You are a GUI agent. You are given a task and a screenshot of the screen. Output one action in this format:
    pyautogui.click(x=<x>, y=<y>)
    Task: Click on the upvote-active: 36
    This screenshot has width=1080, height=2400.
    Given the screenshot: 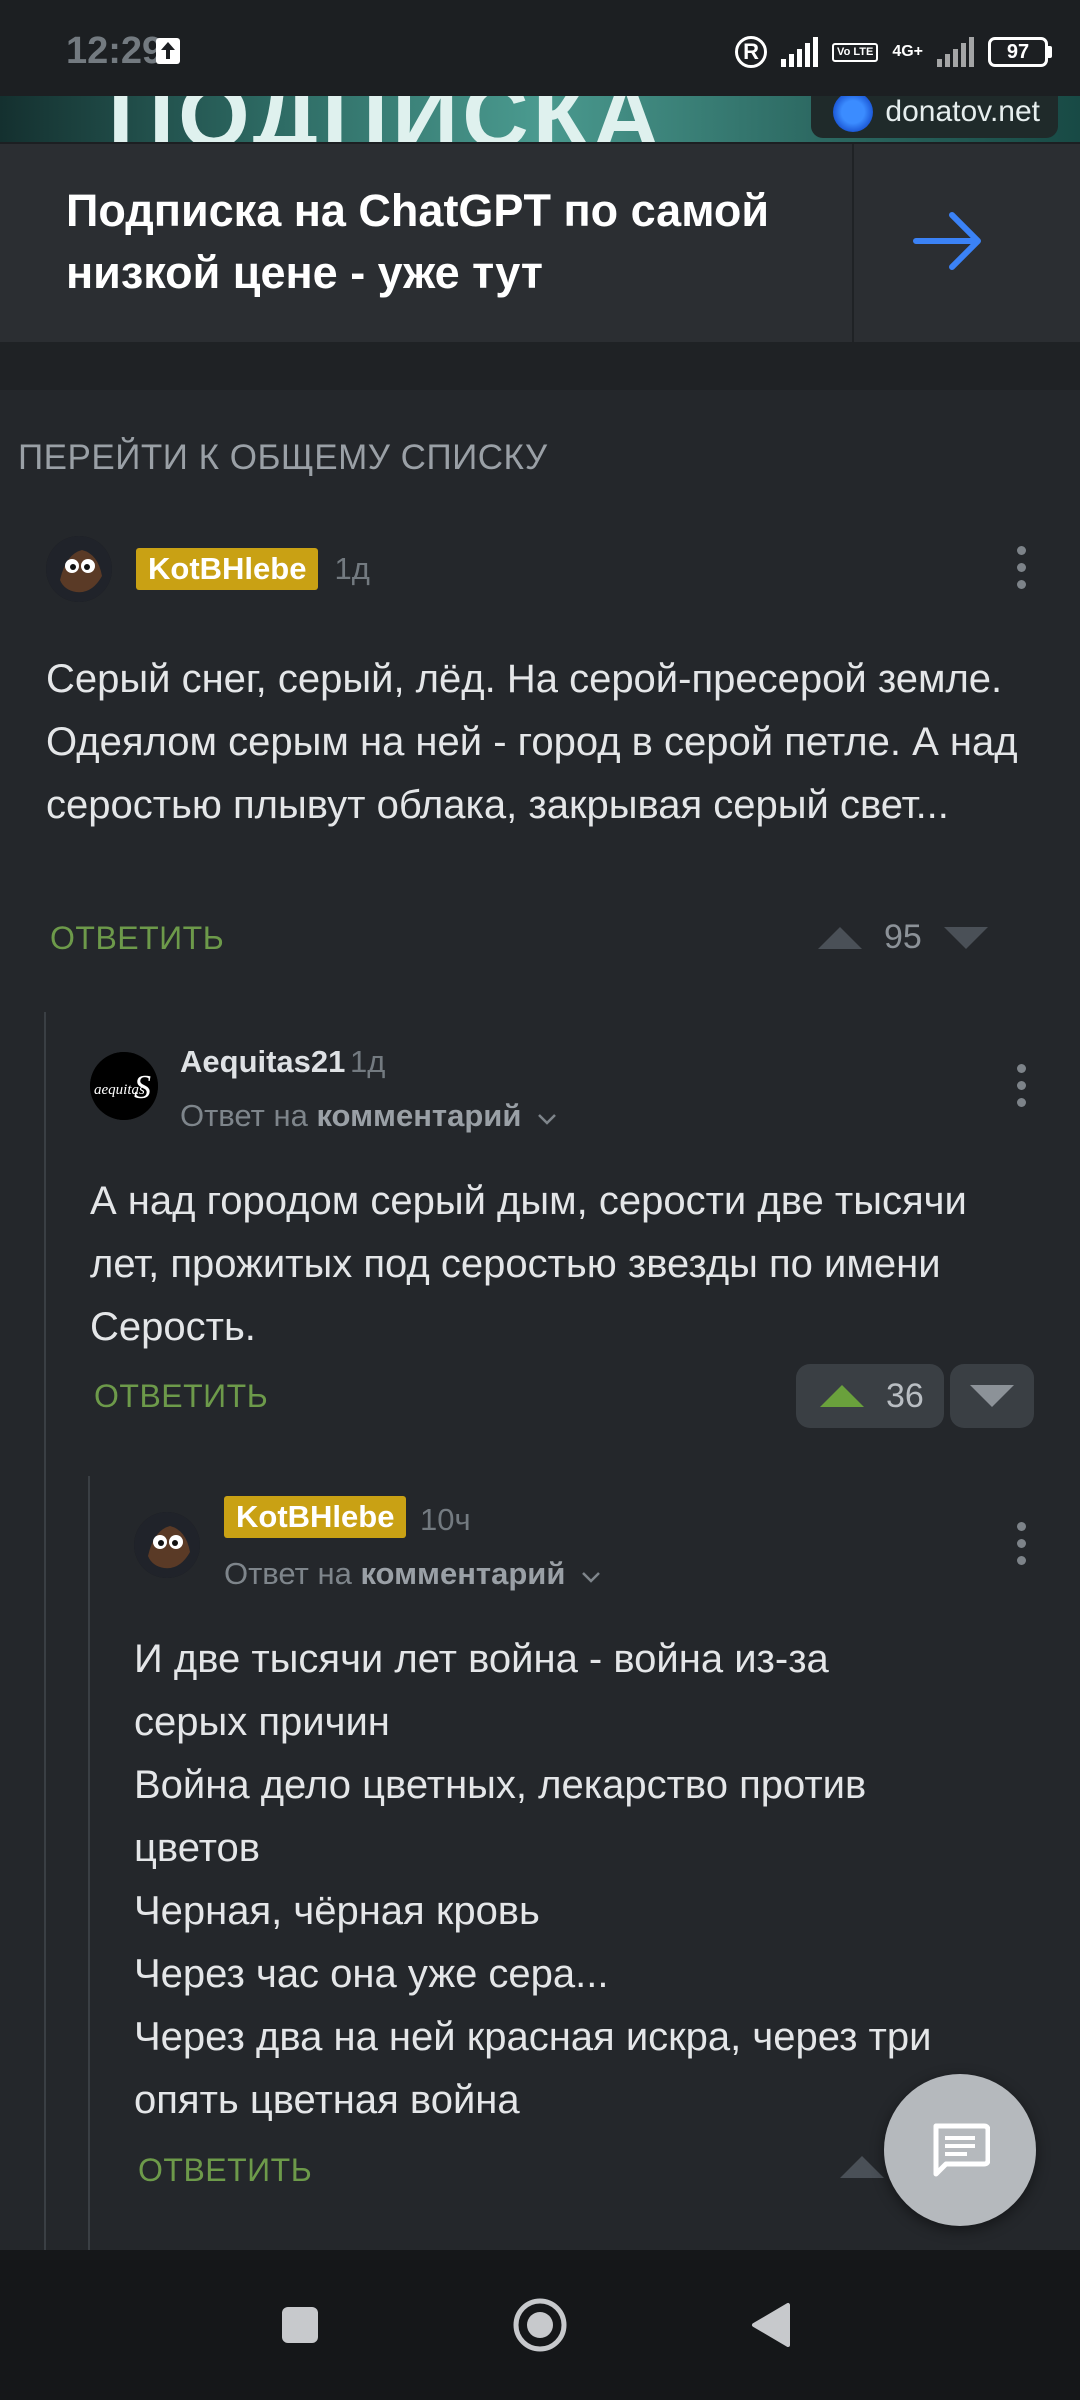 What is the action you would take?
    pyautogui.click(x=870, y=1396)
    